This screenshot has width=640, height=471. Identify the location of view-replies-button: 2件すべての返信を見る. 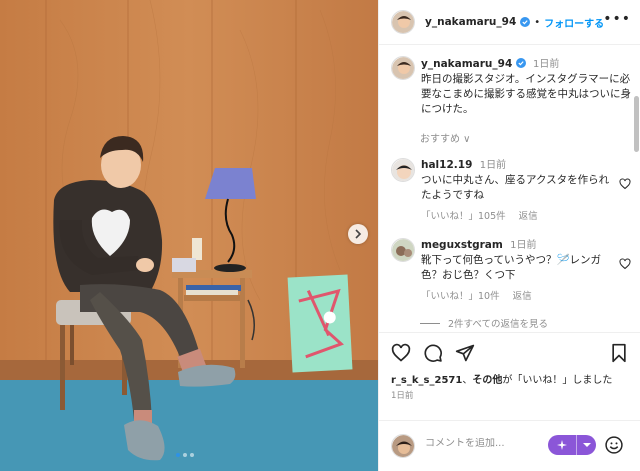
(484, 323).